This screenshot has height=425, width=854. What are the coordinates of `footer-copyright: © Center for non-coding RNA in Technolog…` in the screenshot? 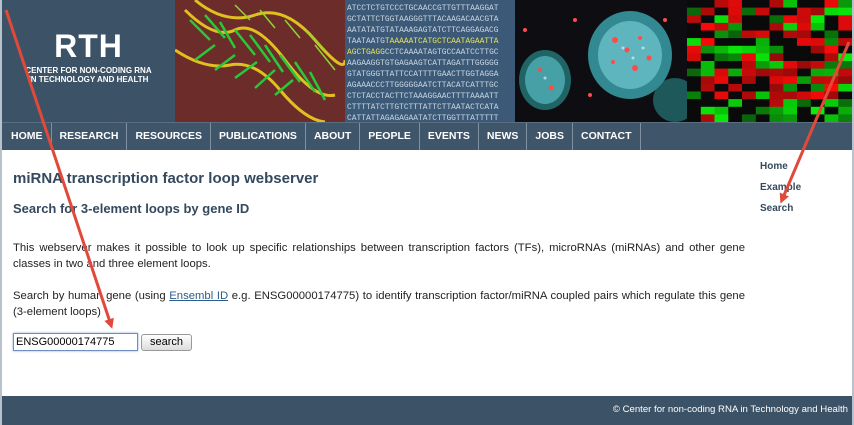 It's located at (730, 409).